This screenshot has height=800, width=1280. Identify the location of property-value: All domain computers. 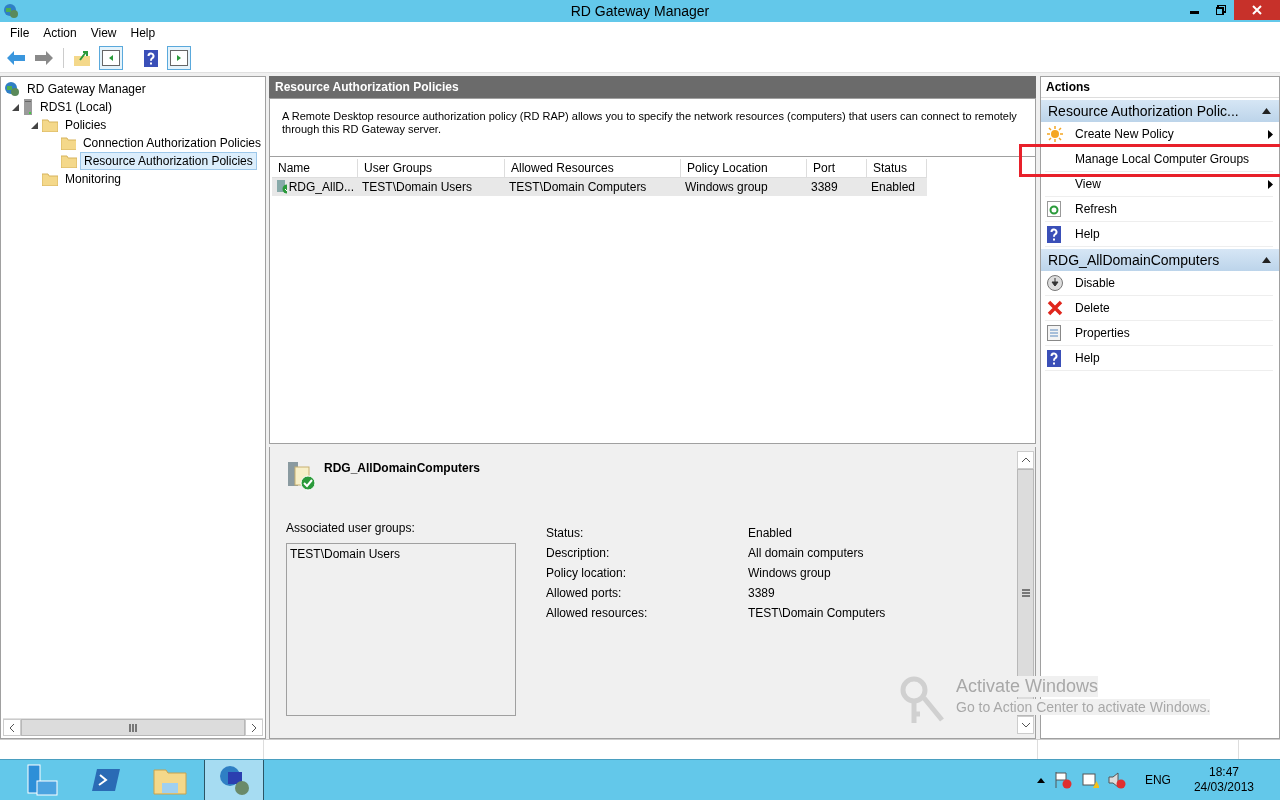
(806, 553).